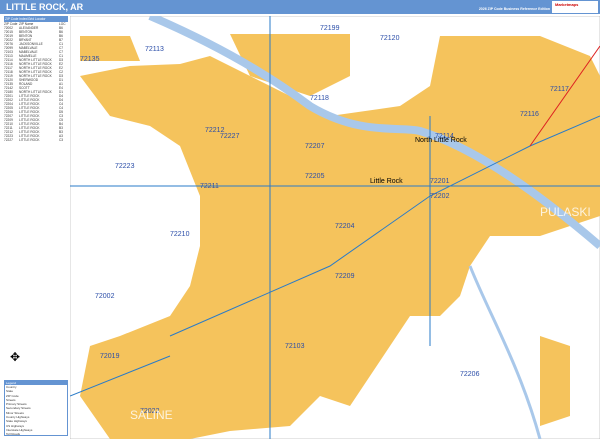 The image size is (600, 444). What do you see at coordinates (315, 176) in the screenshot?
I see `zip-label: 72205` at bounding box center [315, 176].